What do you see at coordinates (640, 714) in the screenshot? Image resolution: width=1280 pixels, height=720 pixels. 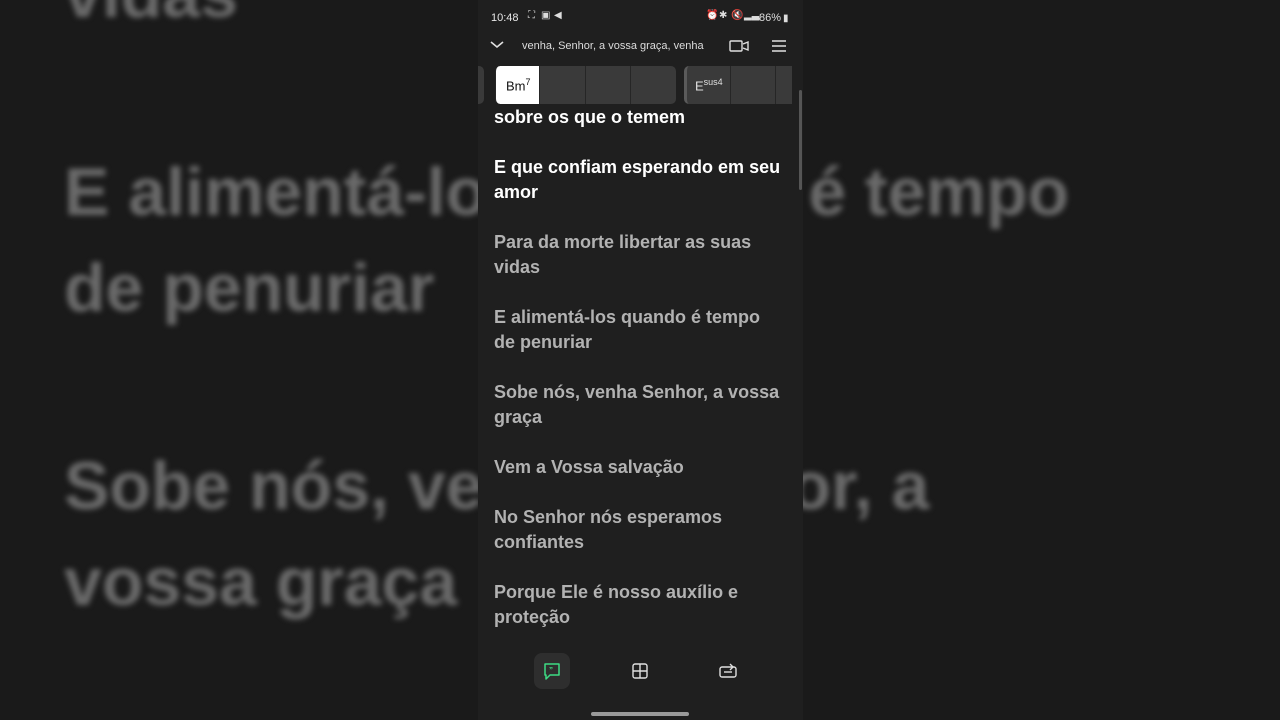 I see `home-indicator` at bounding box center [640, 714].